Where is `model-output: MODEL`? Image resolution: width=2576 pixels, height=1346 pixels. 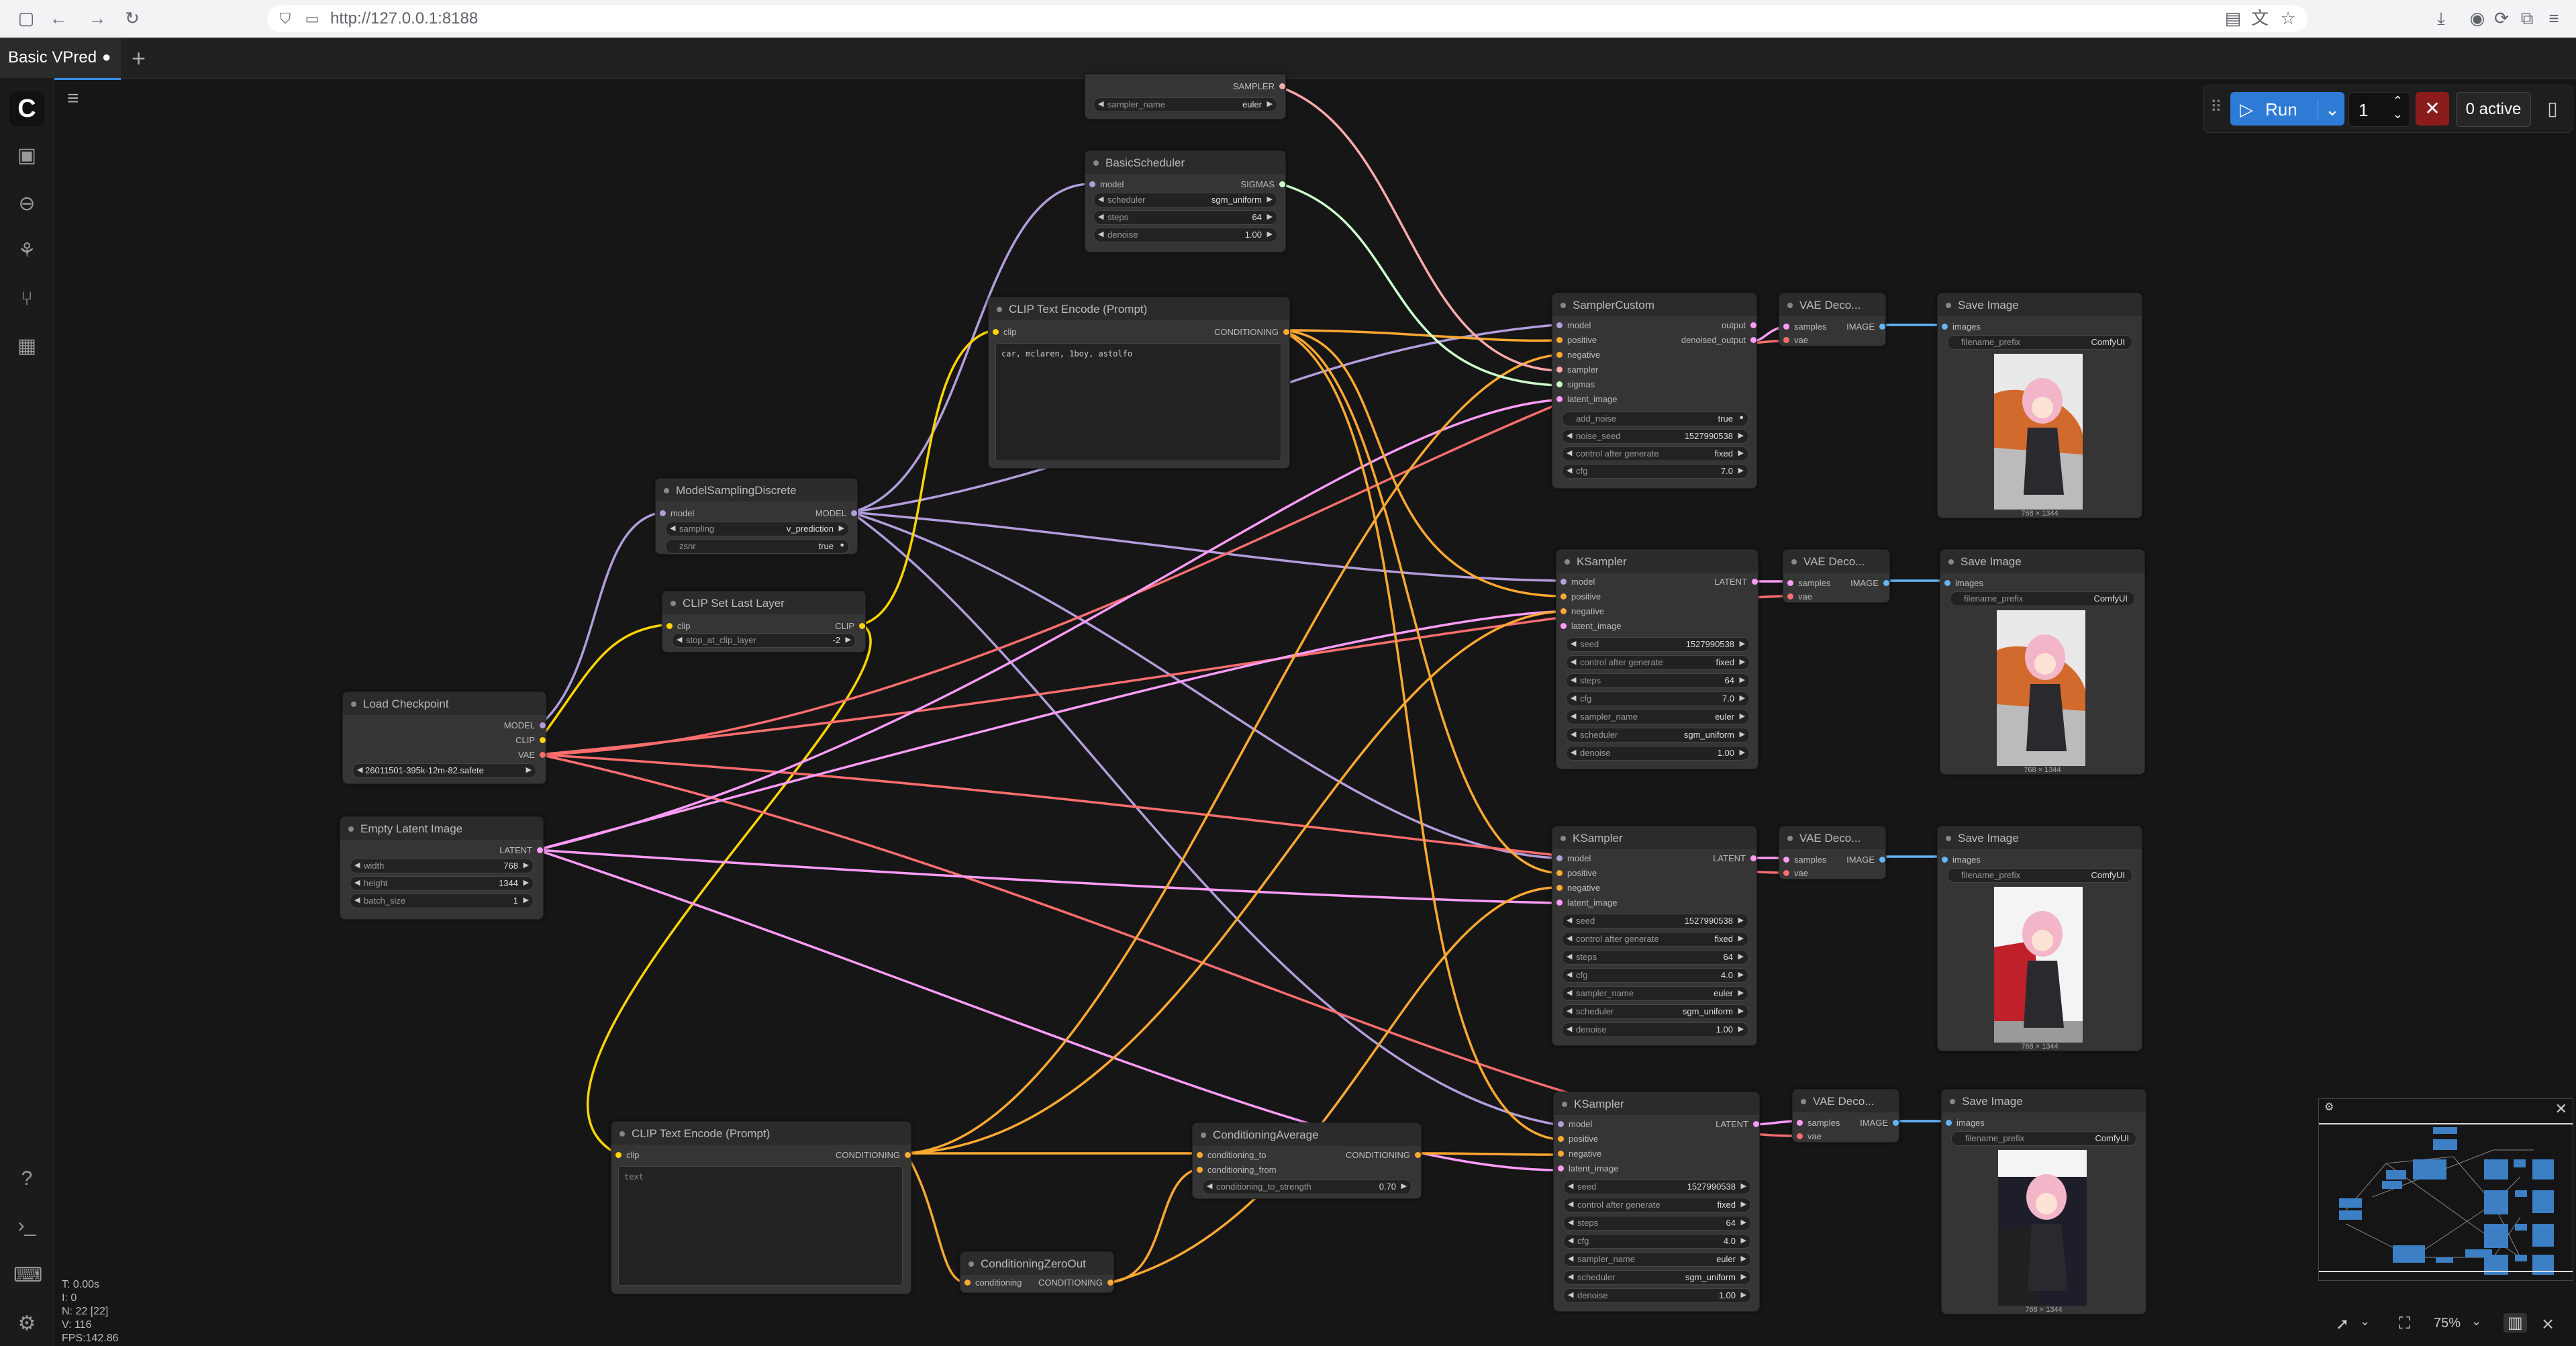
model-output: MODEL is located at coordinates (525, 725).